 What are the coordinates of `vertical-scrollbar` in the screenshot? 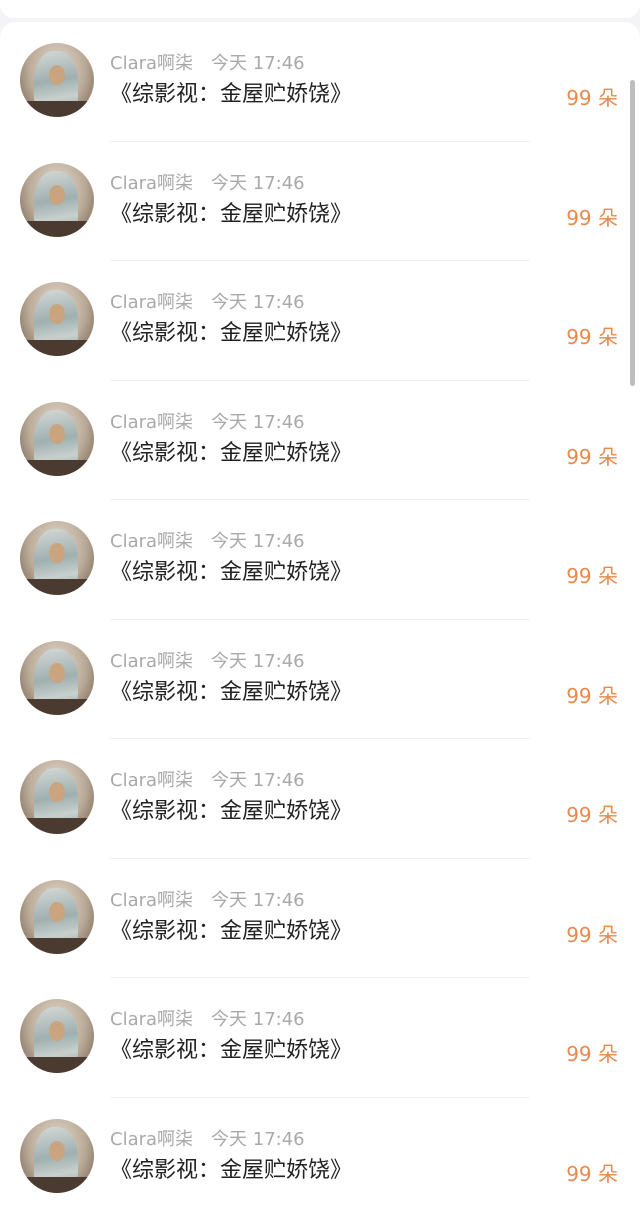 It's located at (632, 233).